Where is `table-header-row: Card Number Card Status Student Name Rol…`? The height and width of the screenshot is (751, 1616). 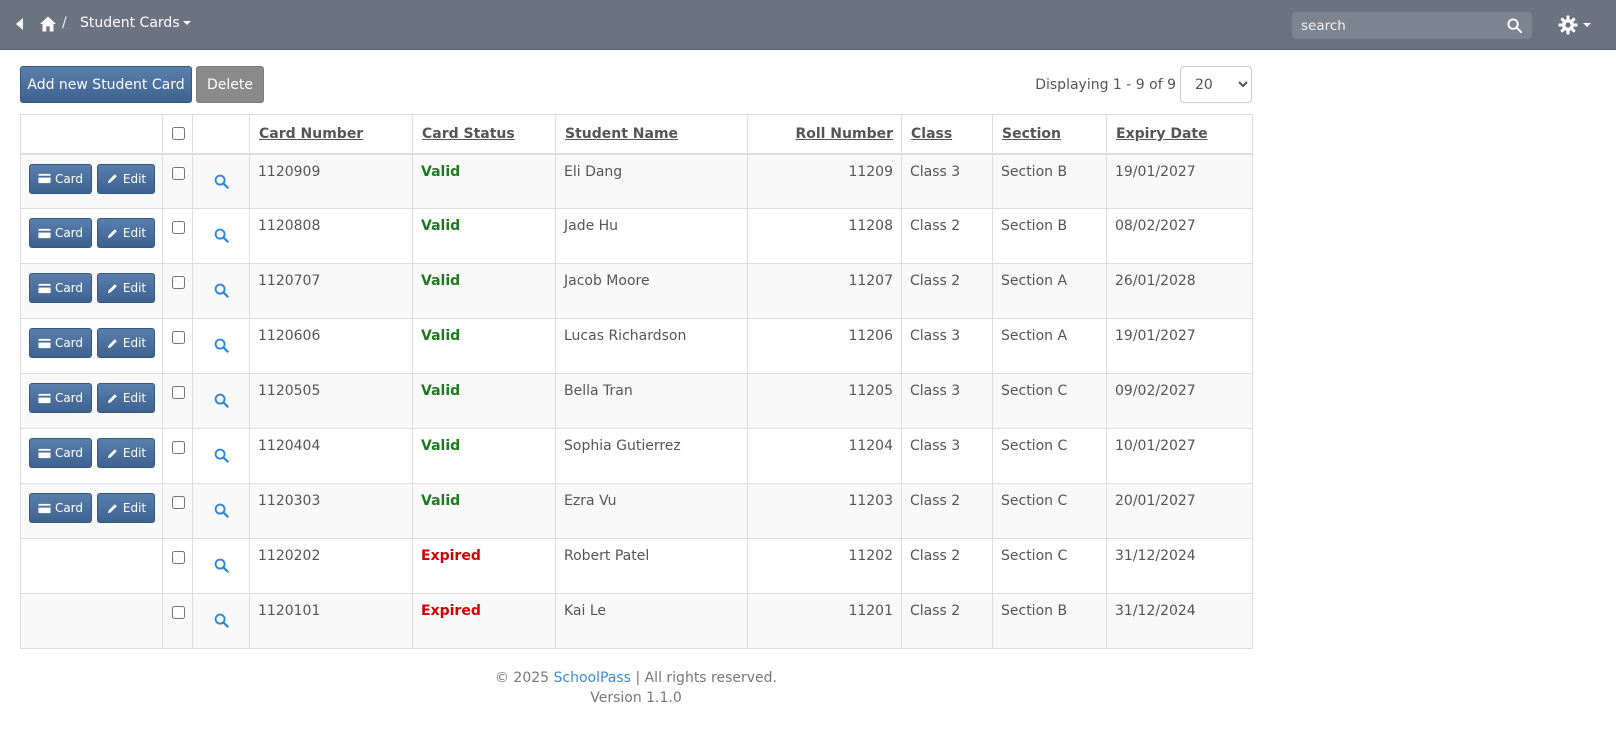 table-header-row: Card Number Card Status Student Name Rol… is located at coordinates (636, 134).